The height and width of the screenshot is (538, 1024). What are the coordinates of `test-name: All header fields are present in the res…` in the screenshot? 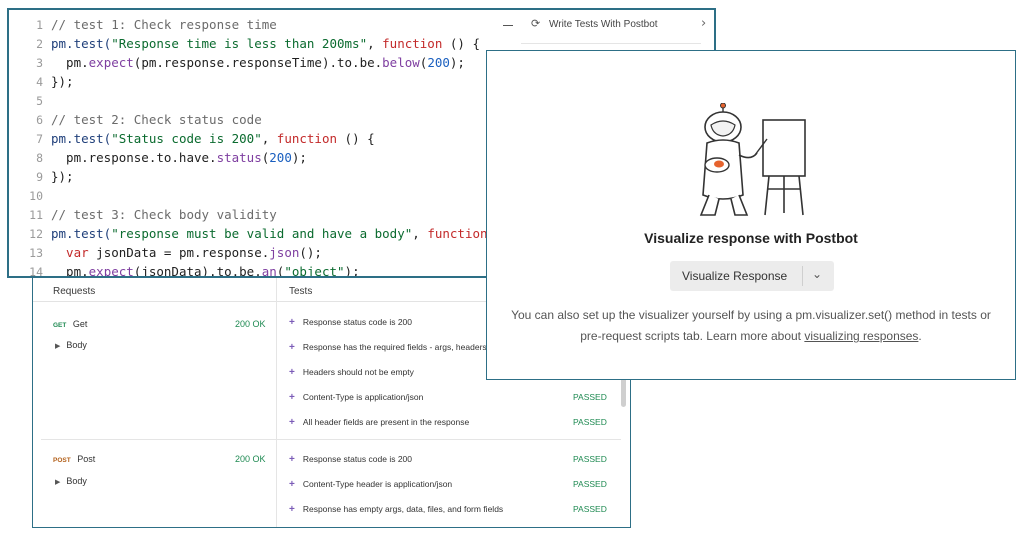 It's located at (386, 422).